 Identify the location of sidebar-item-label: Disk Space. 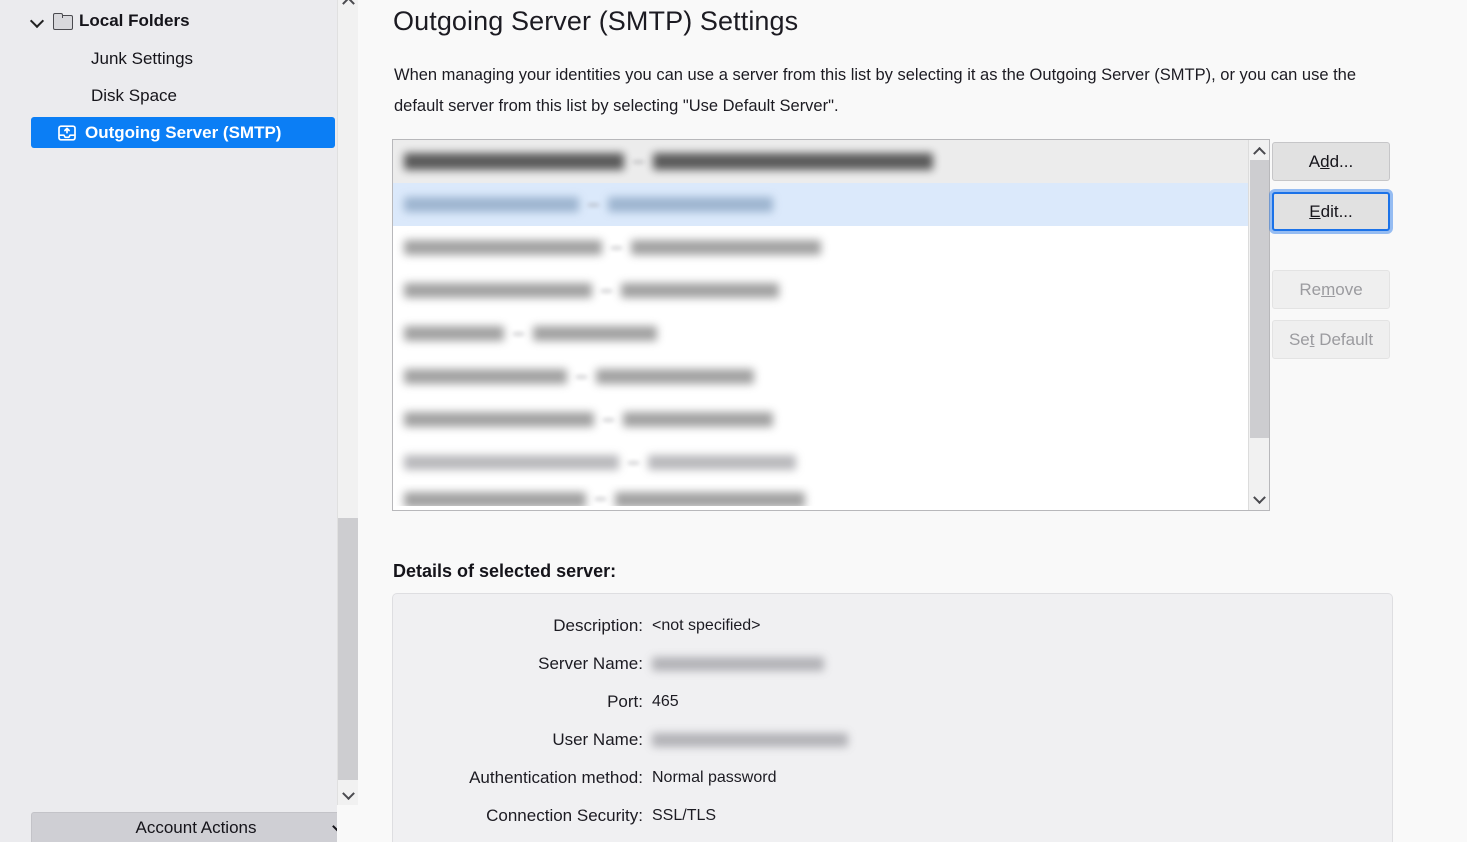
(134, 95).